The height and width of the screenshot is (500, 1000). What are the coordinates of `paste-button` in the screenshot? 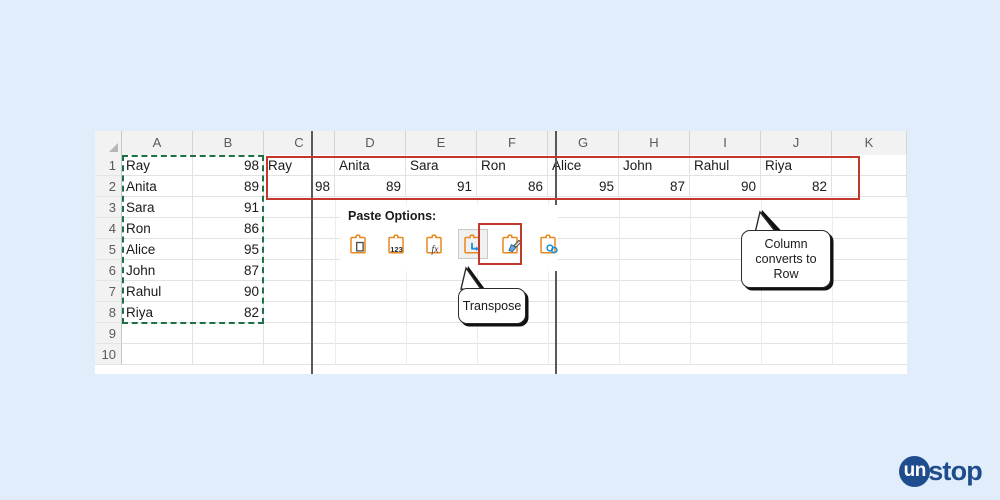 It's located at (359, 244).